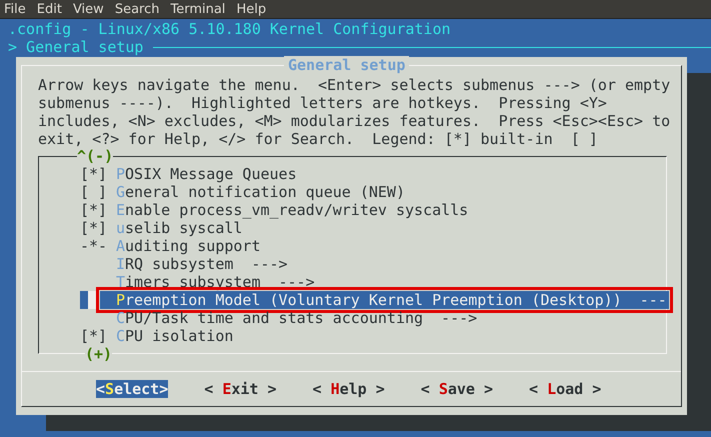 This screenshot has width=711, height=437. I want to click on menu-entry: General notification queue (NEW), so click(260, 192).